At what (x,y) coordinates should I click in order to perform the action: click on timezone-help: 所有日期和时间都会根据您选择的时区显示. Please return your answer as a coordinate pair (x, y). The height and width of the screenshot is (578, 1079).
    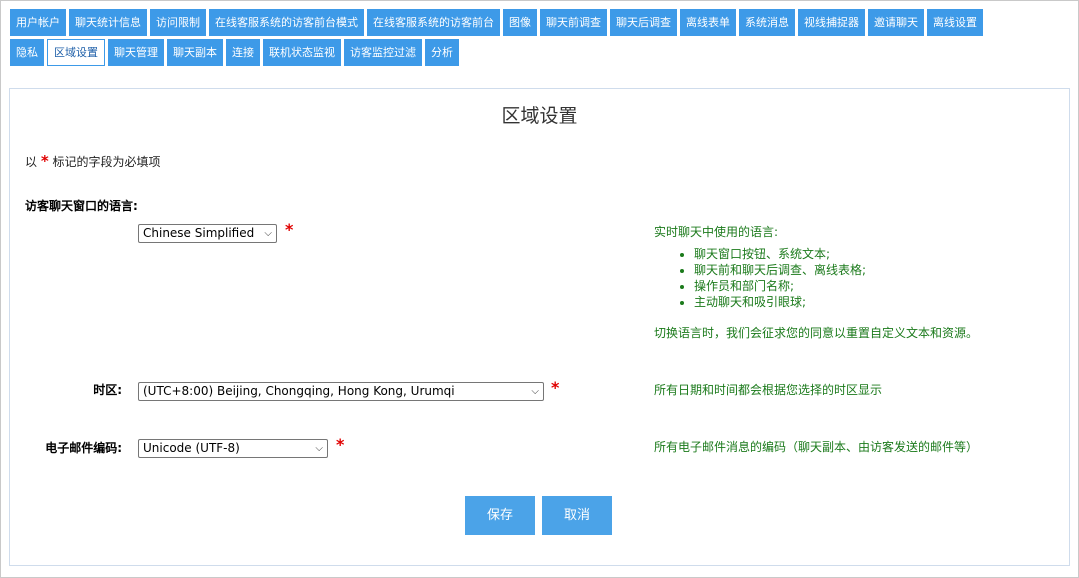
    Looking at the image, I should click on (768, 390).